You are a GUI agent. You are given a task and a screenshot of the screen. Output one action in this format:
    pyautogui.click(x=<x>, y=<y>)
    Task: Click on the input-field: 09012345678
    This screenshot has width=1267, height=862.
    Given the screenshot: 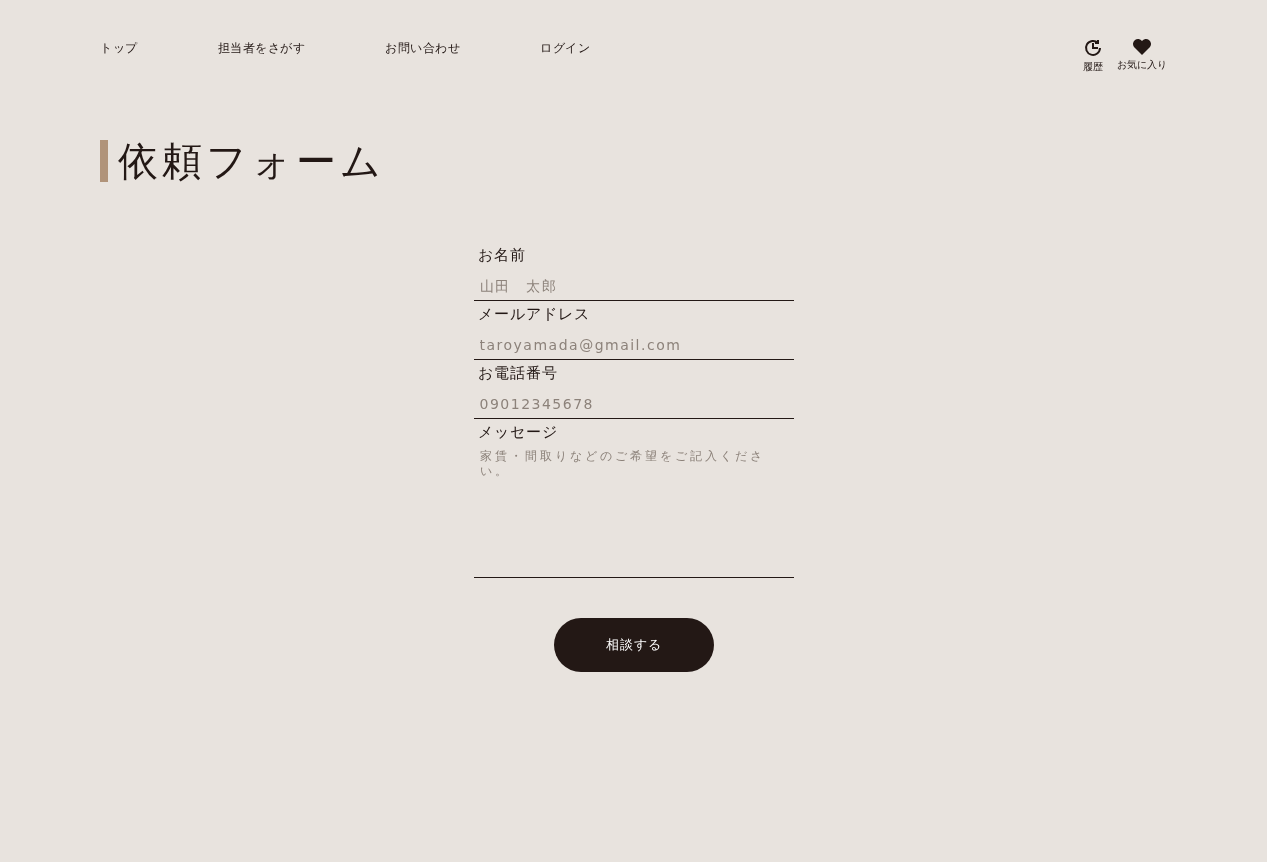 What is the action you would take?
    pyautogui.click(x=633, y=401)
    